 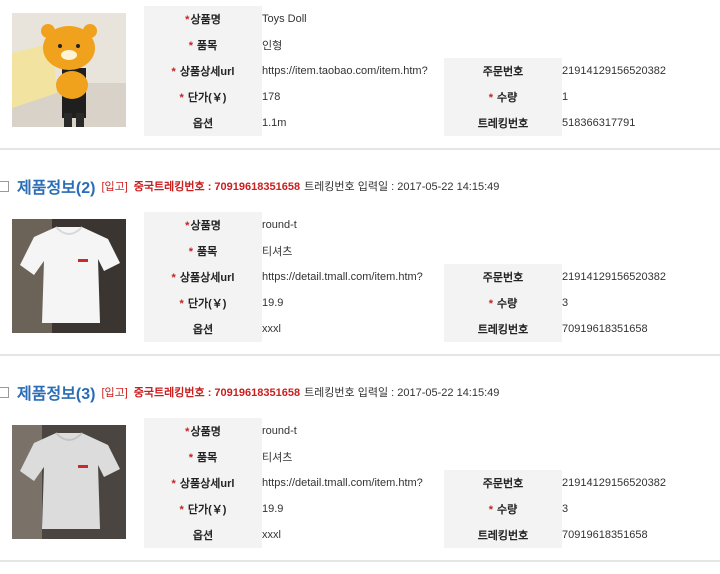 What do you see at coordinates (353, 71) in the screenshot?
I see `product-url-link: https://item.taobao.com/item.htm?` at bounding box center [353, 71].